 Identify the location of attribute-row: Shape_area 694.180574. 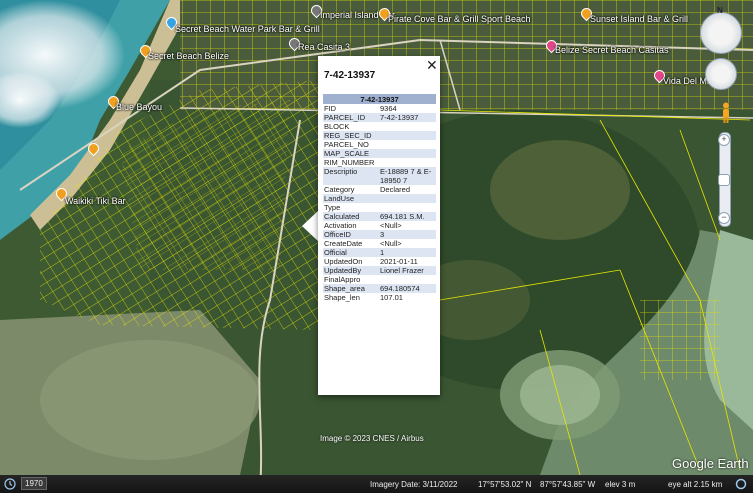
(379, 288).